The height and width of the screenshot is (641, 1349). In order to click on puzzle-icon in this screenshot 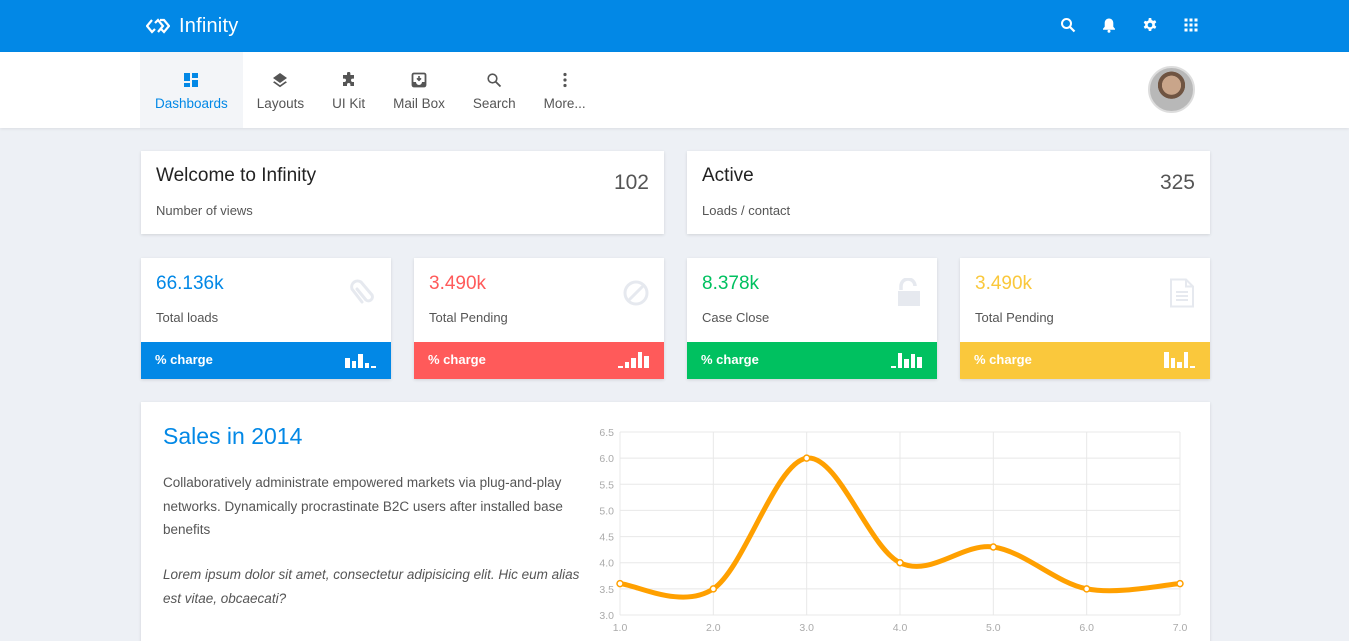, I will do `click(348, 78)`.